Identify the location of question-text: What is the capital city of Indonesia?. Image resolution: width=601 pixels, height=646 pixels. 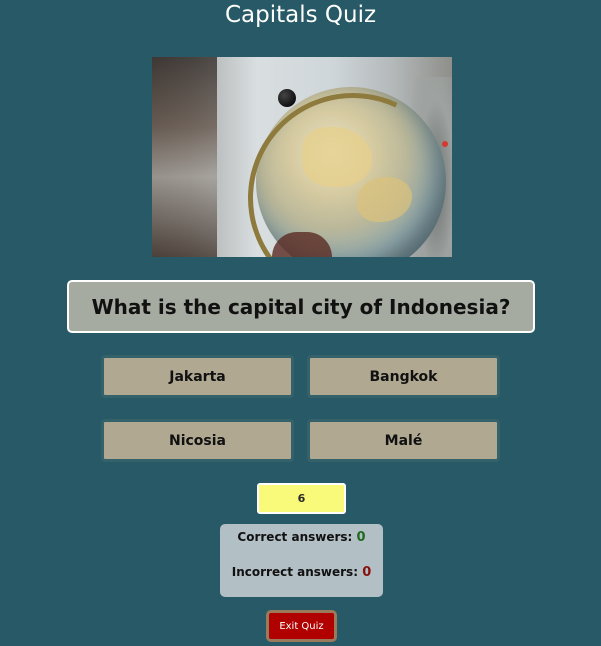
(301, 306).